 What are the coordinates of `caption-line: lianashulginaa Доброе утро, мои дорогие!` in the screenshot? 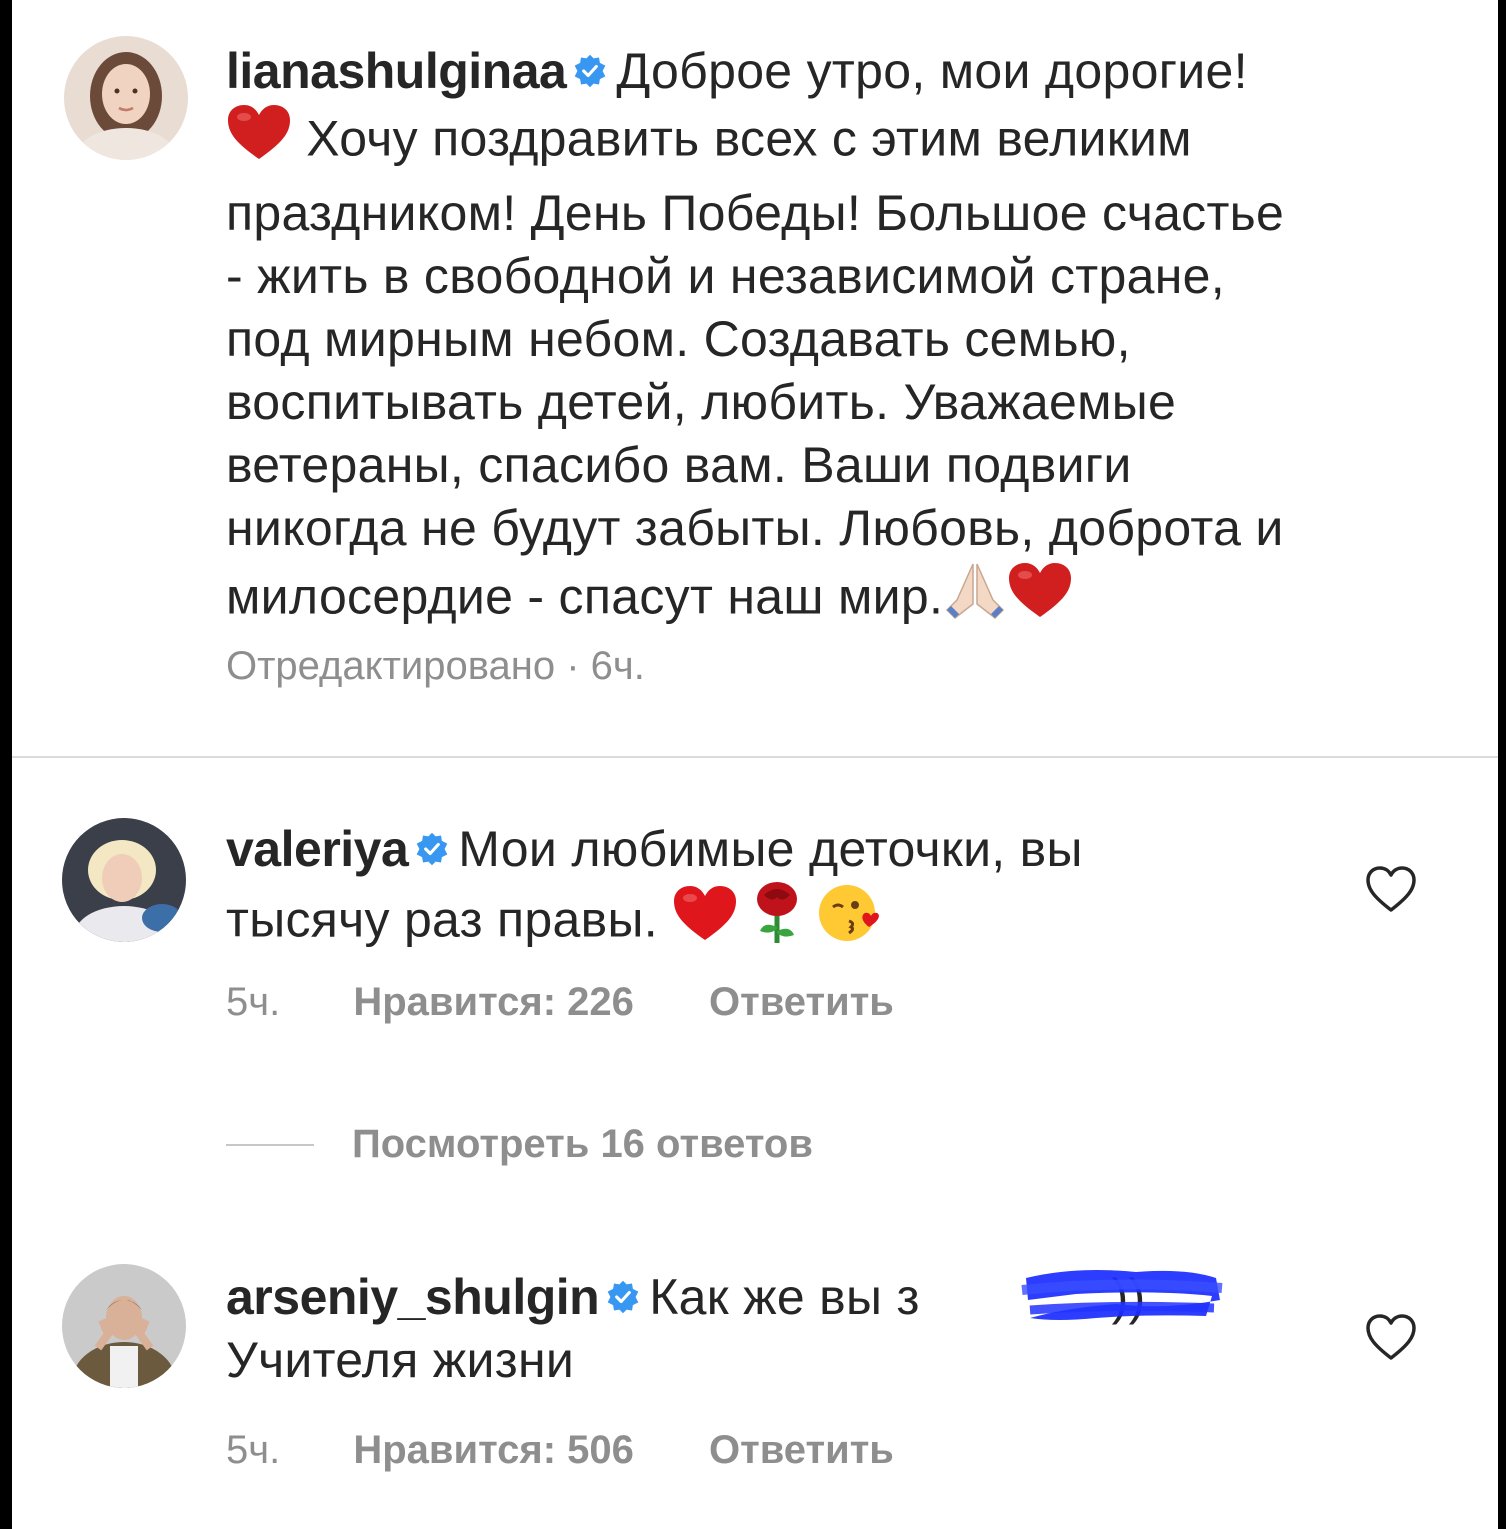 It's located at (841, 71).